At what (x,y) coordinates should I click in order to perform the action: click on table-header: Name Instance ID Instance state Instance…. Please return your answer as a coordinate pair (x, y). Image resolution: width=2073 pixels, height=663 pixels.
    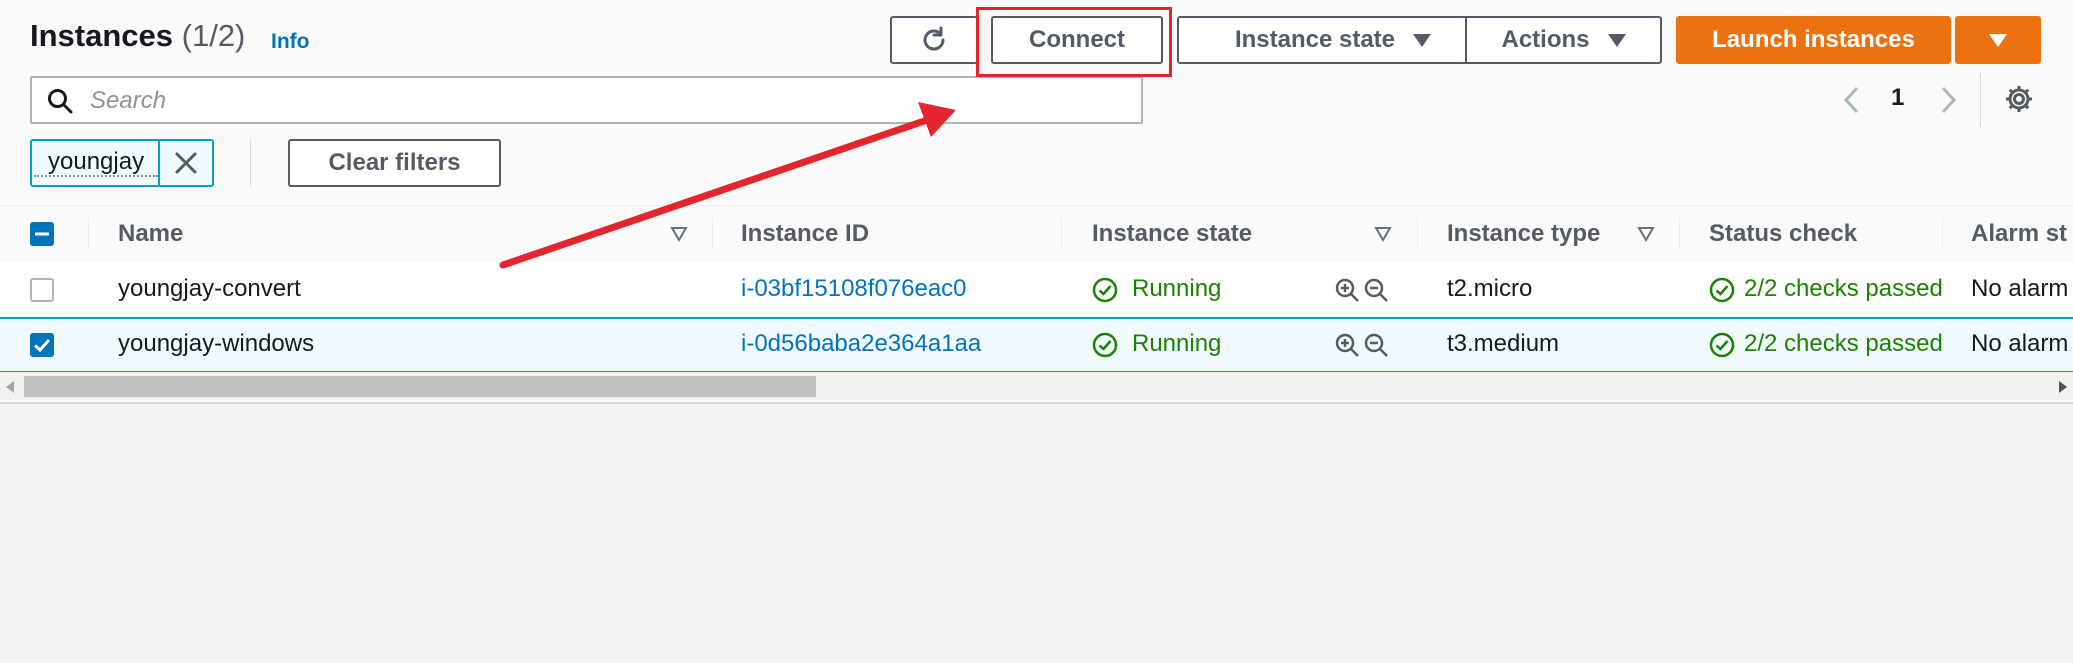
    Looking at the image, I should click on (1036, 234).